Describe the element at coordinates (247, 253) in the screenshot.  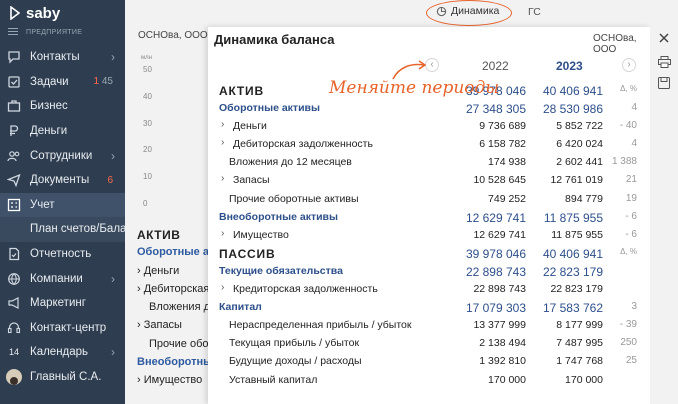
I see `row-label: ПАССИВ` at that location.